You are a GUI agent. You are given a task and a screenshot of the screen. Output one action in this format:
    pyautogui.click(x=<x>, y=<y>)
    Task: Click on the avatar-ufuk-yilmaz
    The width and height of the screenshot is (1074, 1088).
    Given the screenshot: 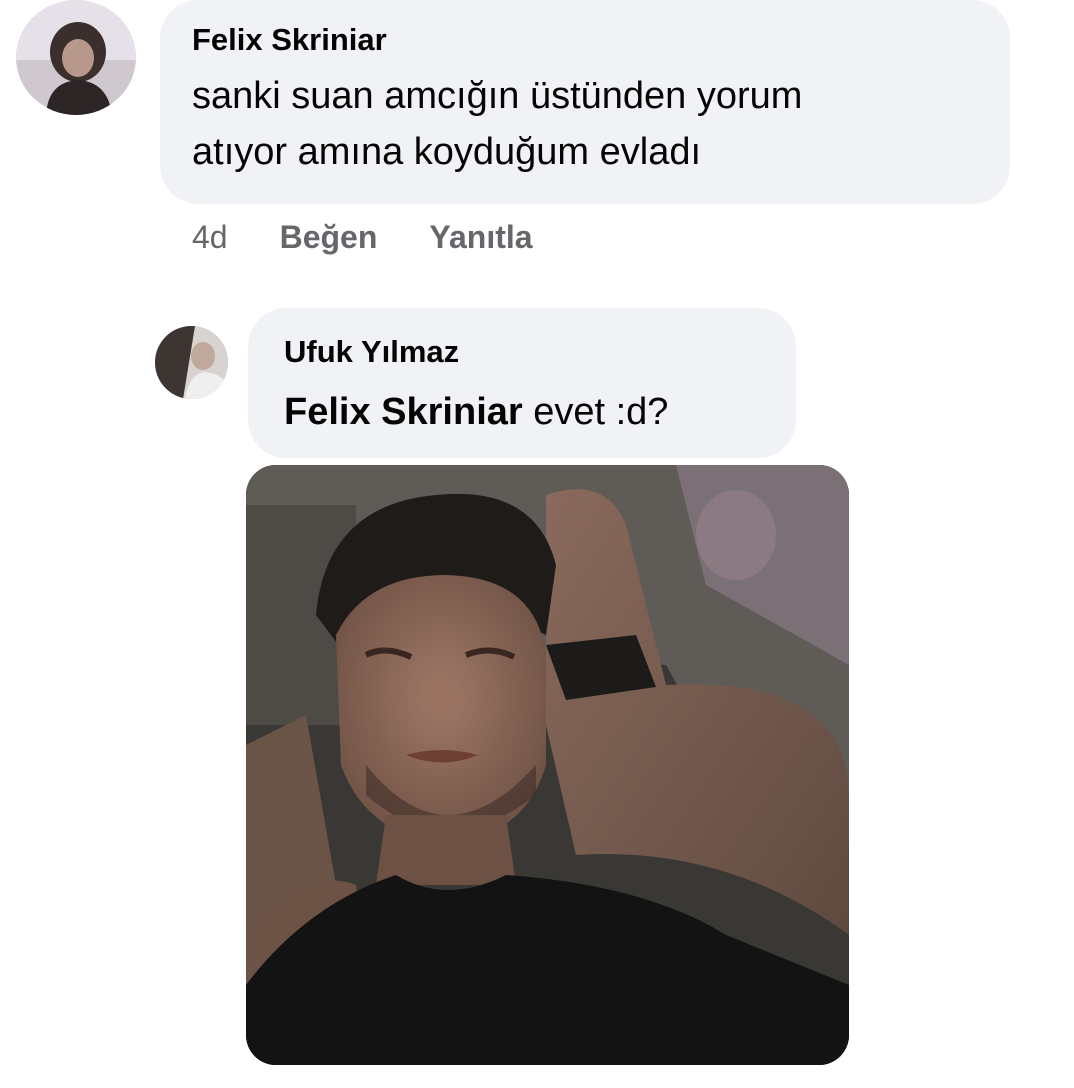 What is the action you would take?
    pyautogui.click(x=191, y=362)
    